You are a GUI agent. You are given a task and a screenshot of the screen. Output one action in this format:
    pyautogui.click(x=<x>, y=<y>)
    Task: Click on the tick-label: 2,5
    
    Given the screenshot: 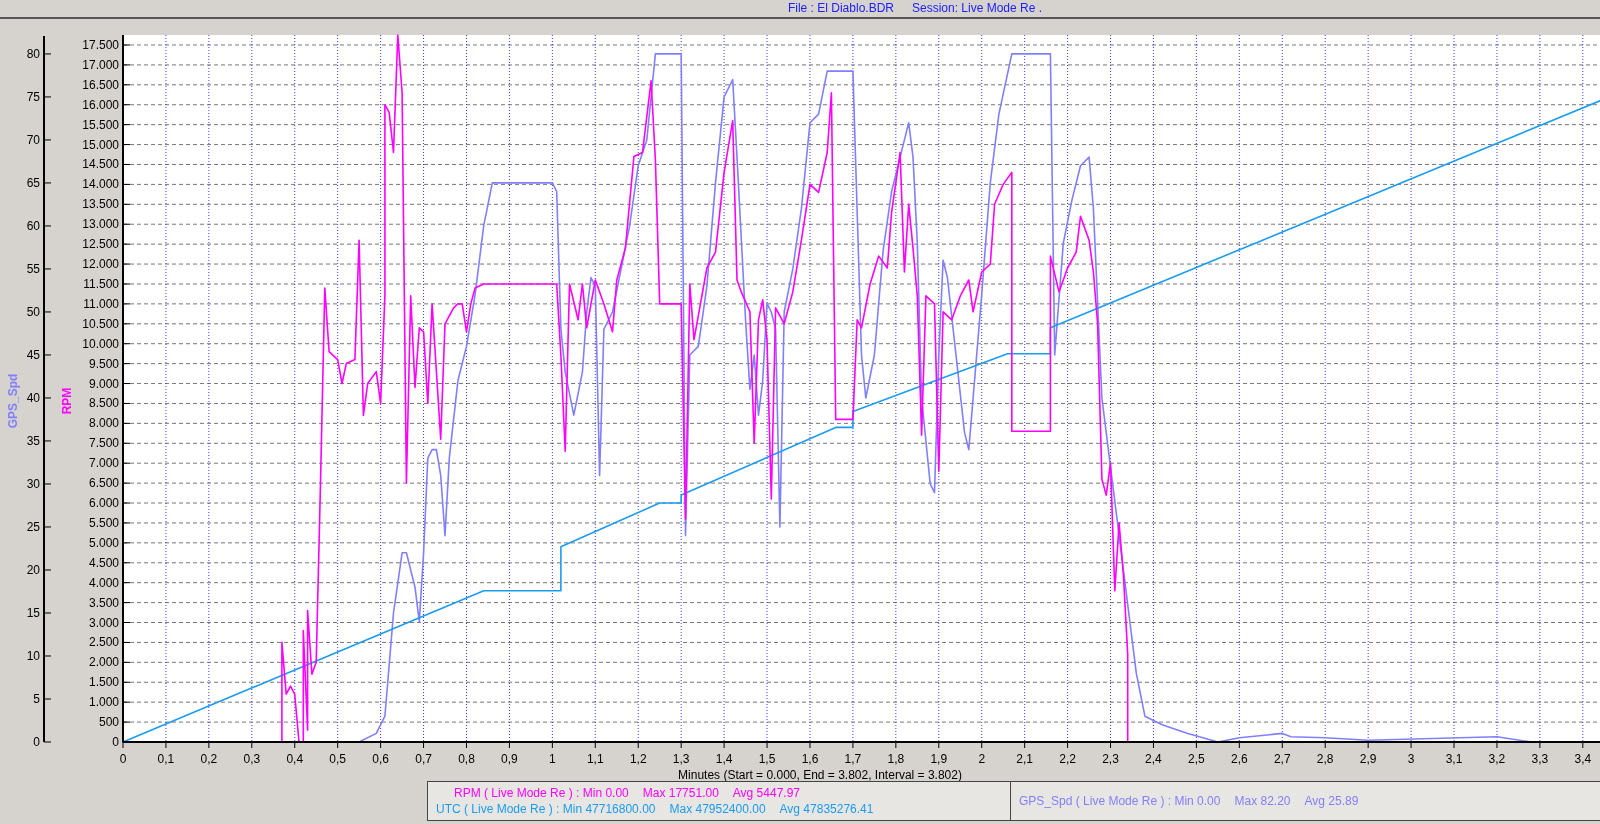 What is the action you would take?
    pyautogui.click(x=1196, y=759)
    